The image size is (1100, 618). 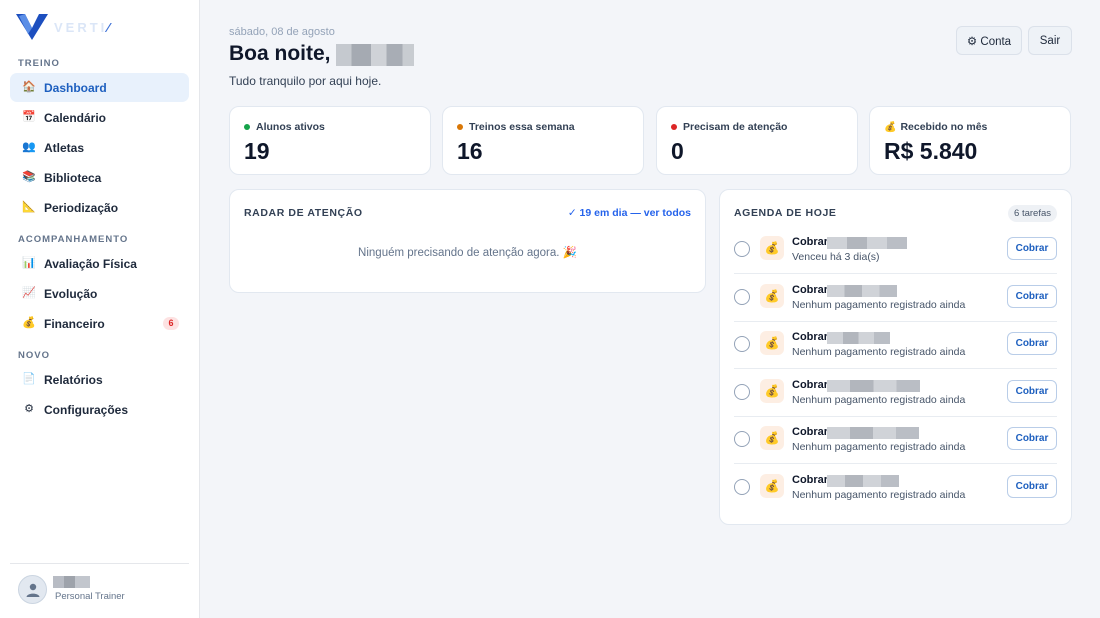 I want to click on sidebar-item-financeiro: 💰 Financeiro 6, so click(x=99, y=323).